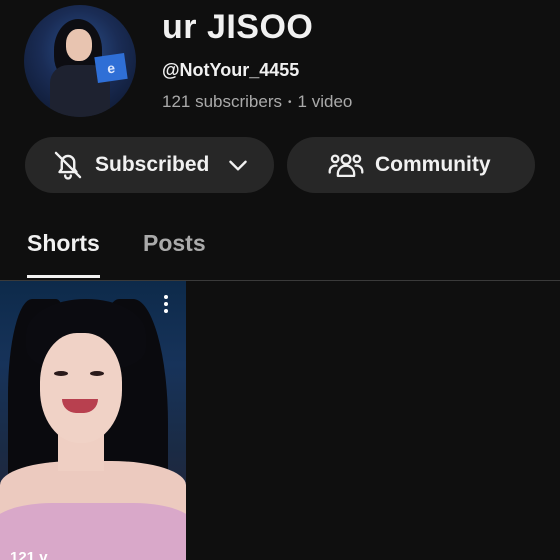 The width and height of the screenshot is (560, 560). I want to click on channel-stats: 121 subscribers • 1 video, so click(257, 102).